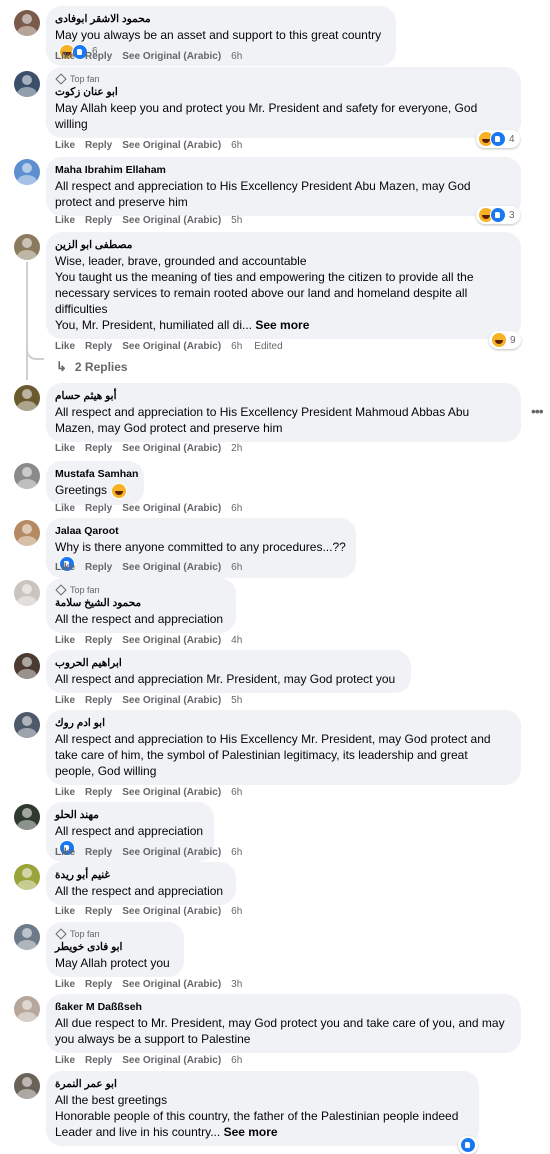 The image size is (550, 1154). What do you see at coordinates (498, 215) in the screenshot?
I see `reaction-summary: 3` at bounding box center [498, 215].